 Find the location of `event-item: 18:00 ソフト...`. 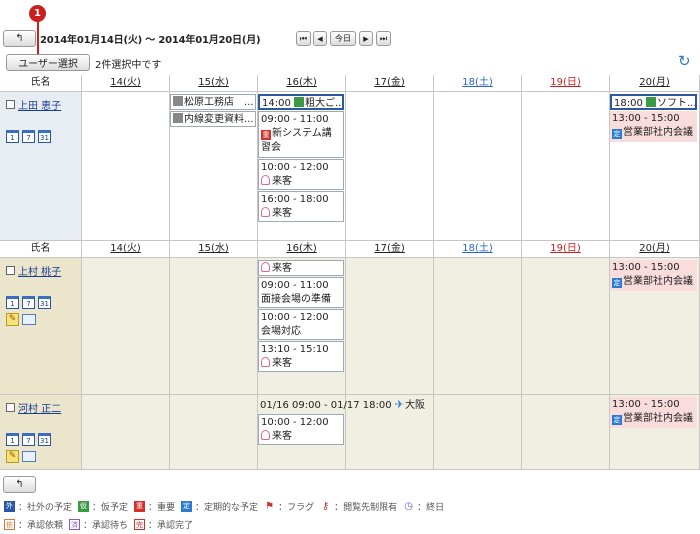

event-item: 18:00 ソフト... is located at coordinates (653, 102).